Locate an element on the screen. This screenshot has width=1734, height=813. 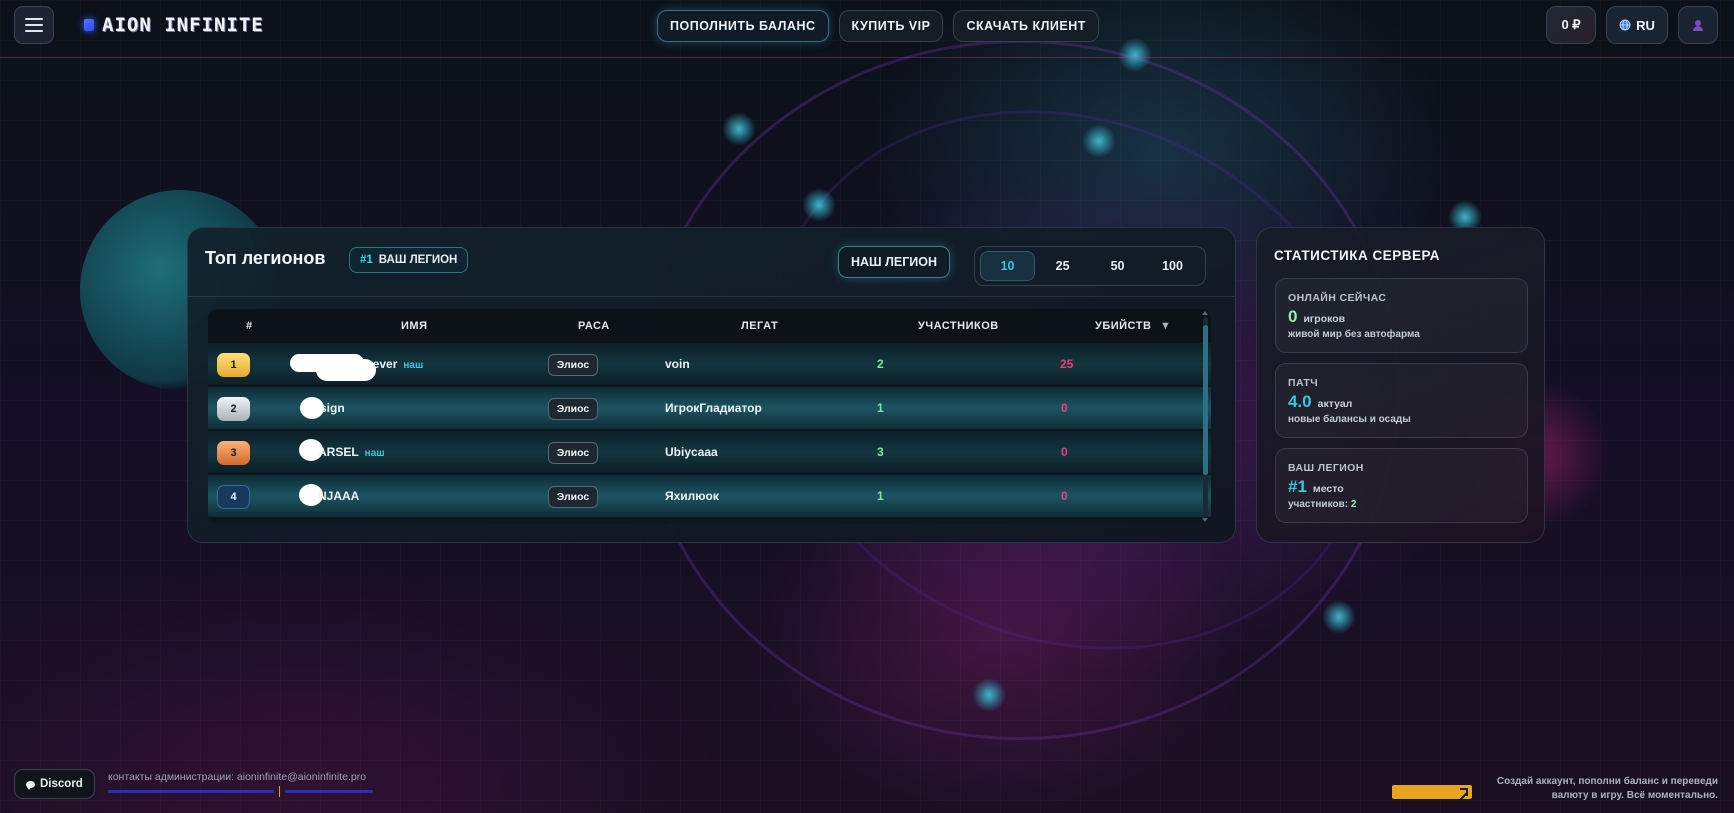
sort-desc-icon: ▼ is located at coordinates (1165, 326).